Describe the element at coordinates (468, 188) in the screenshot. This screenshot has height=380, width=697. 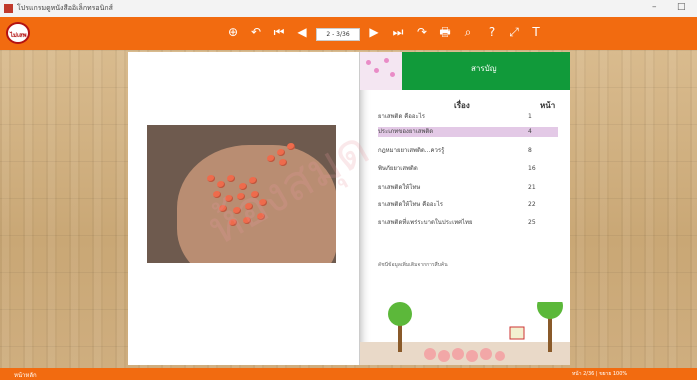
I see `toc-item: ยาเสพติดให้โทษ 21` at that location.